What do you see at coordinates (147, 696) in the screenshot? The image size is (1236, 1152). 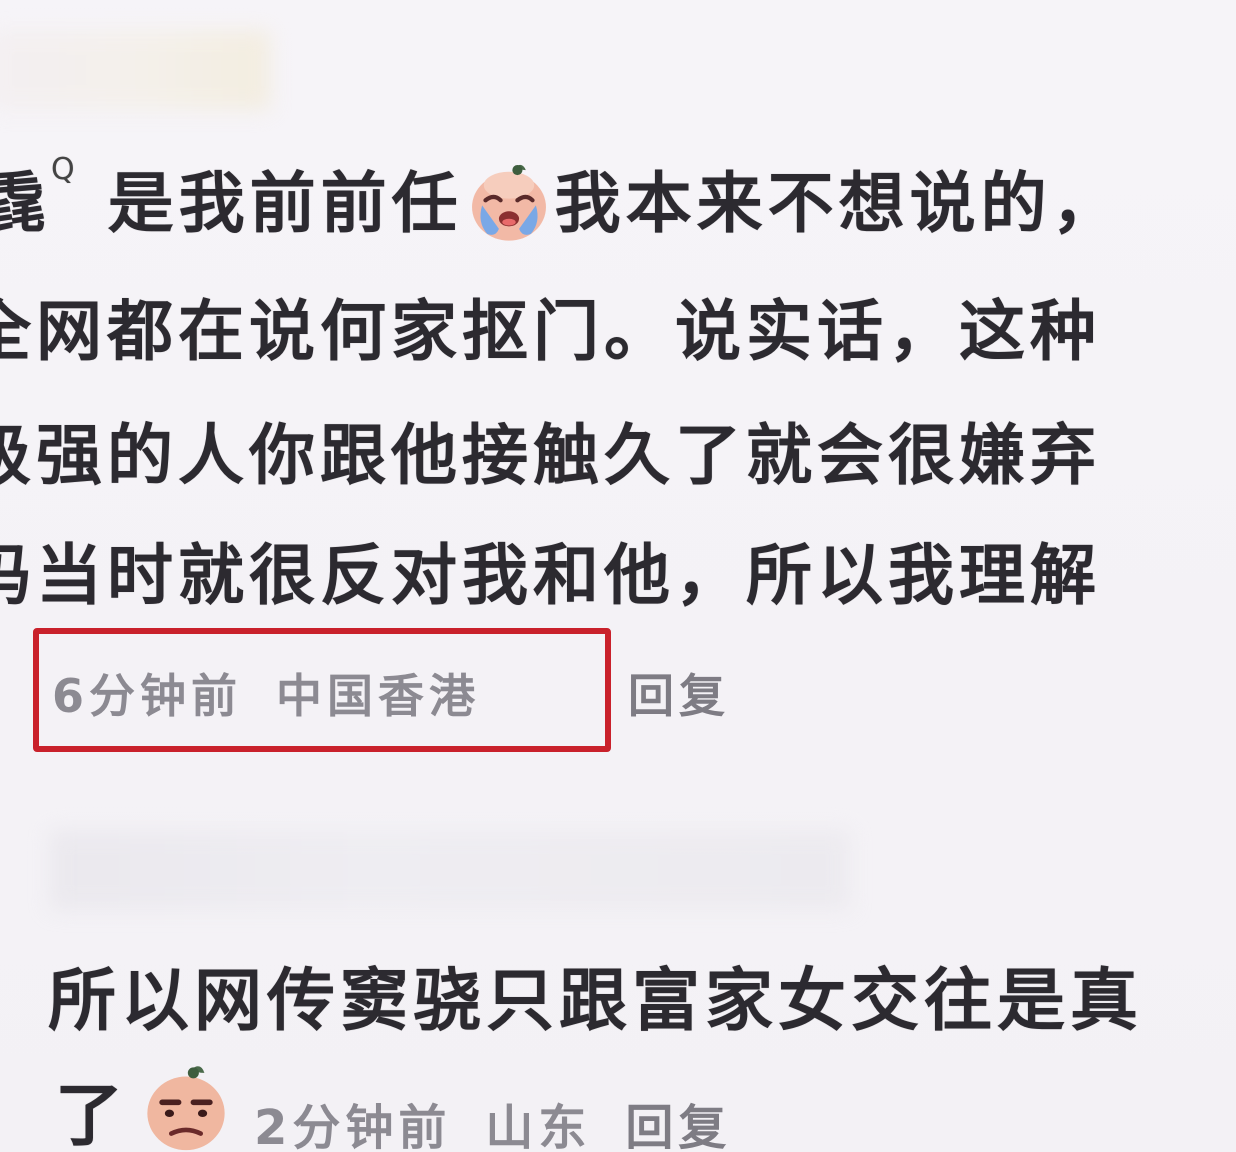 I see `comment-timestamp: 6分钟前` at bounding box center [147, 696].